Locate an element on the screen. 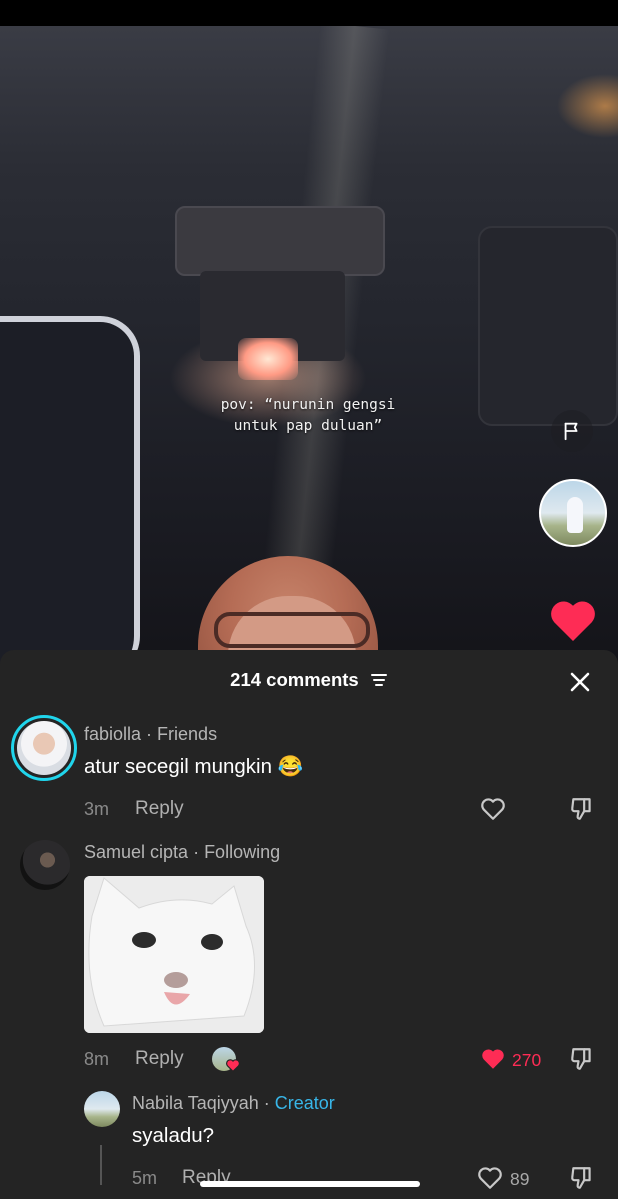 The width and height of the screenshot is (618, 1199). heart-filled-icon is located at coordinates (493, 1059).